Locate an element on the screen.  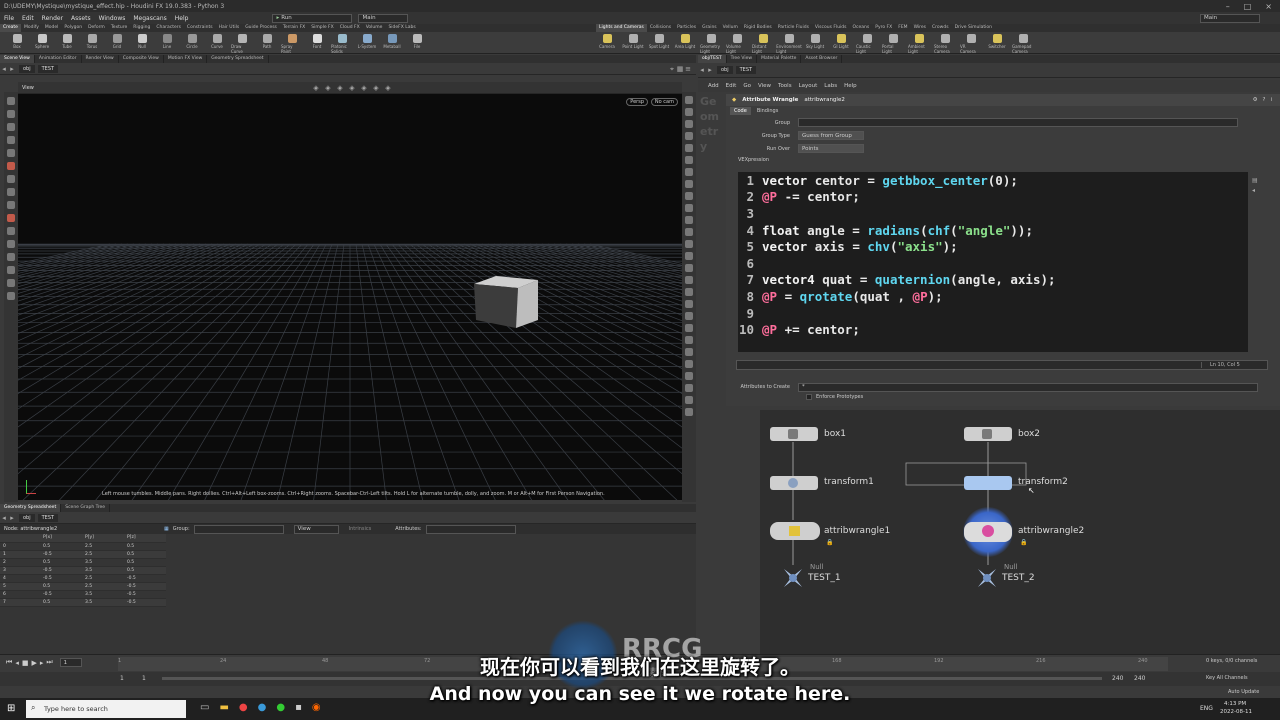
network-menu-item: Go is located at coordinates (747, 86).